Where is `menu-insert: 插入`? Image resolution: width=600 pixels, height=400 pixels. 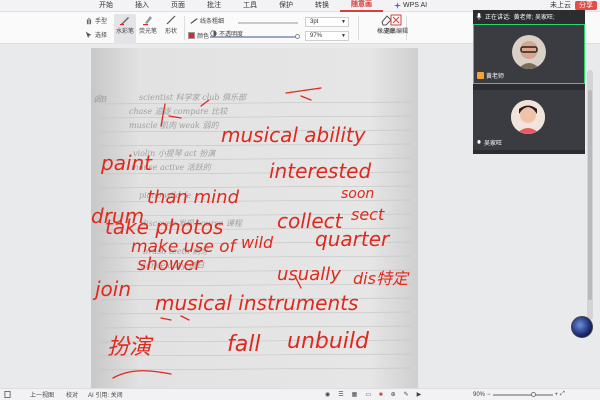
menu-insert: 插入 is located at coordinates (142, 6).